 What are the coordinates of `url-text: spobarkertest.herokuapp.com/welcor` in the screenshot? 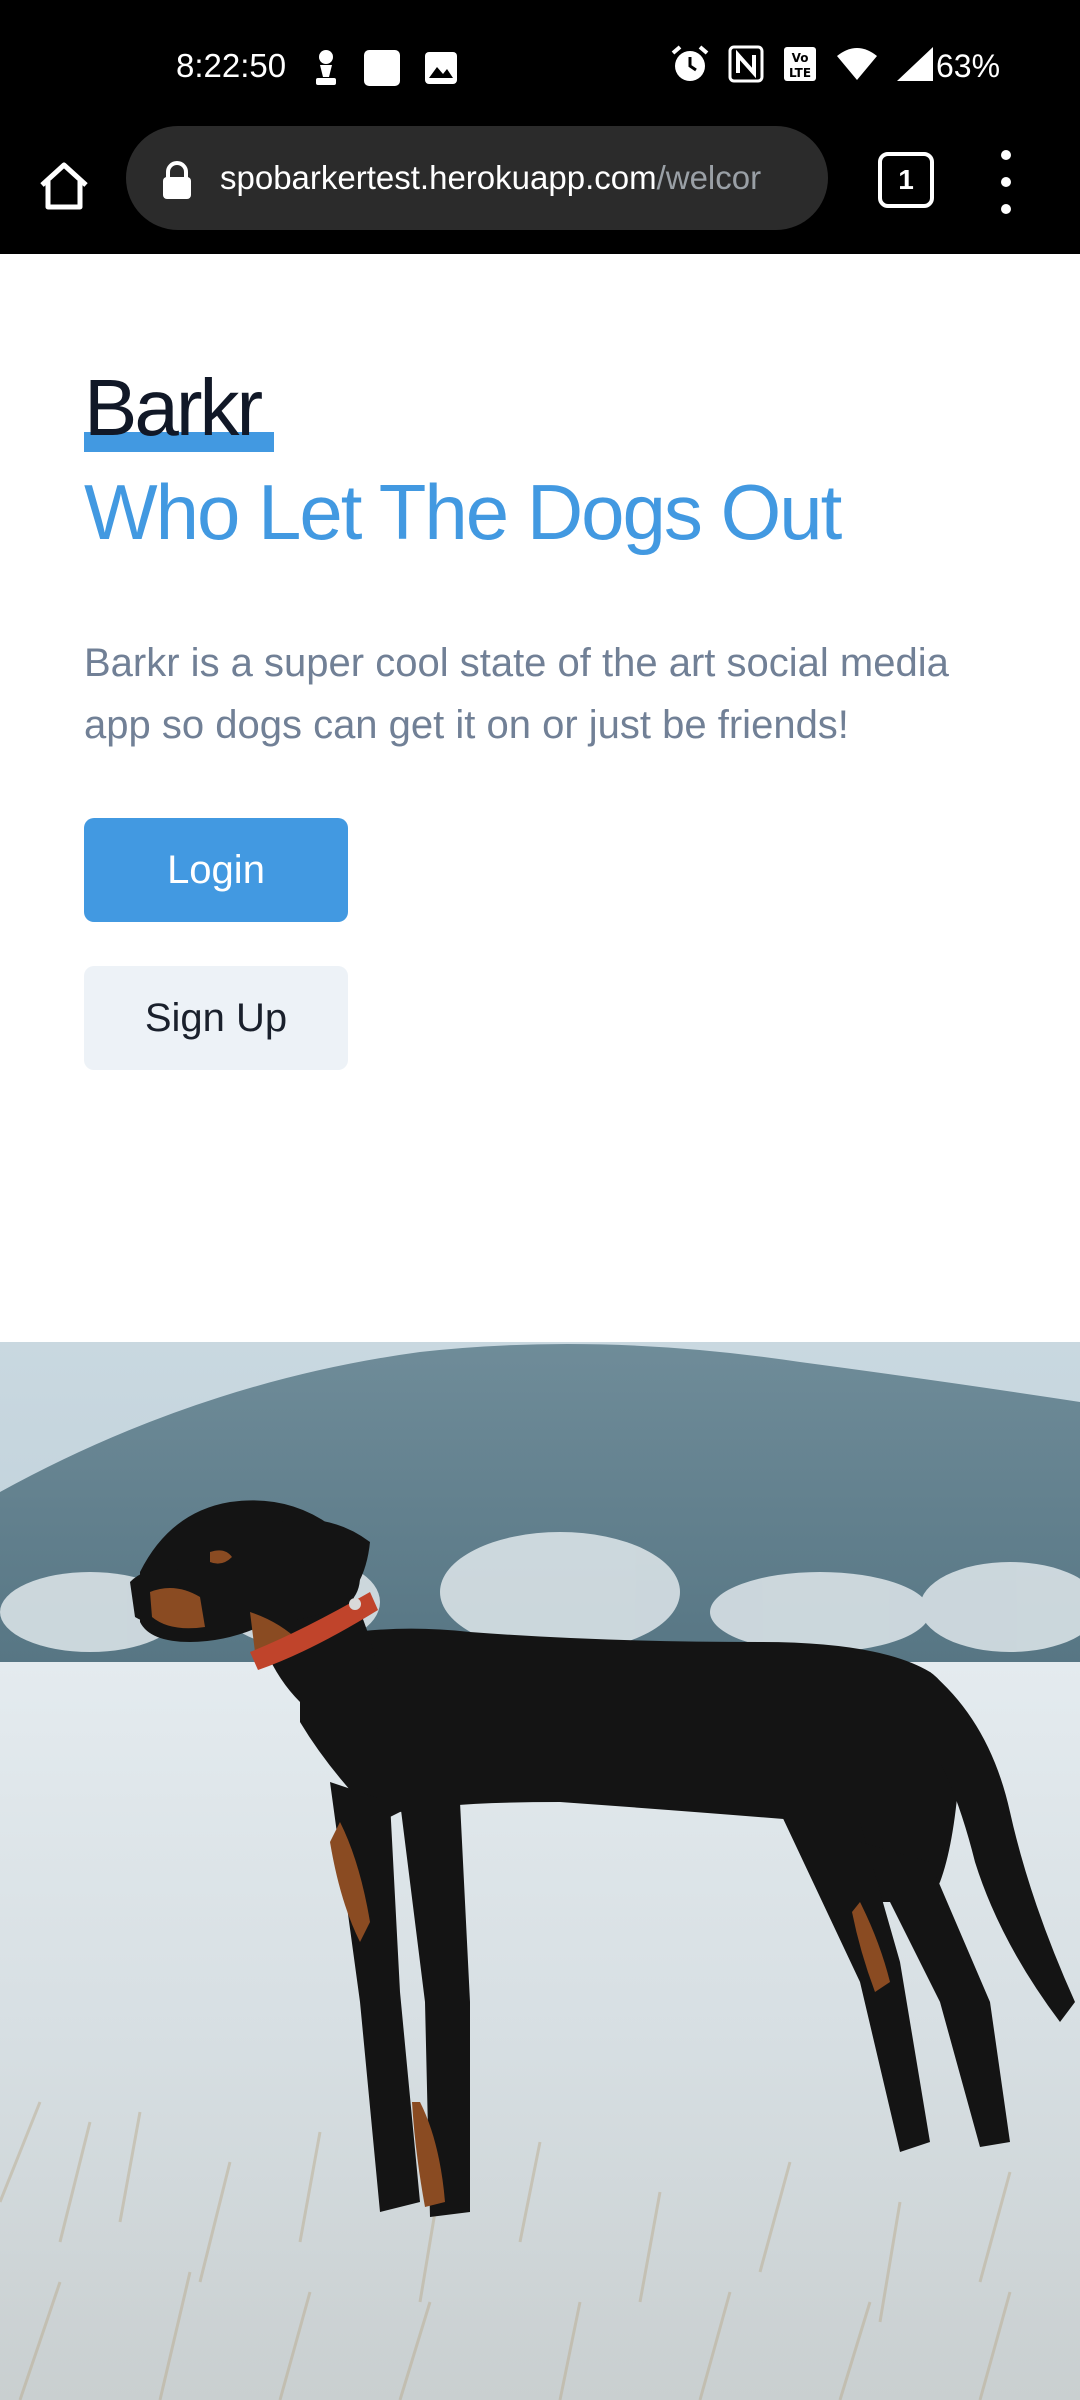 It's located at (512, 178).